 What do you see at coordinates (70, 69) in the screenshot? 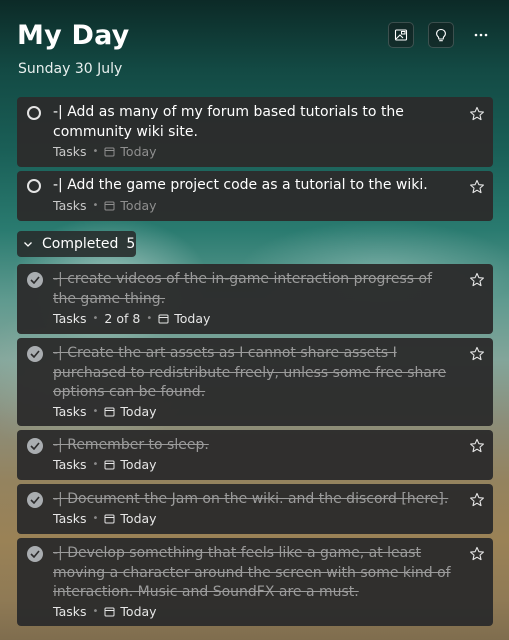
I see `page-date: Sunday 30 July` at bounding box center [70, 69].